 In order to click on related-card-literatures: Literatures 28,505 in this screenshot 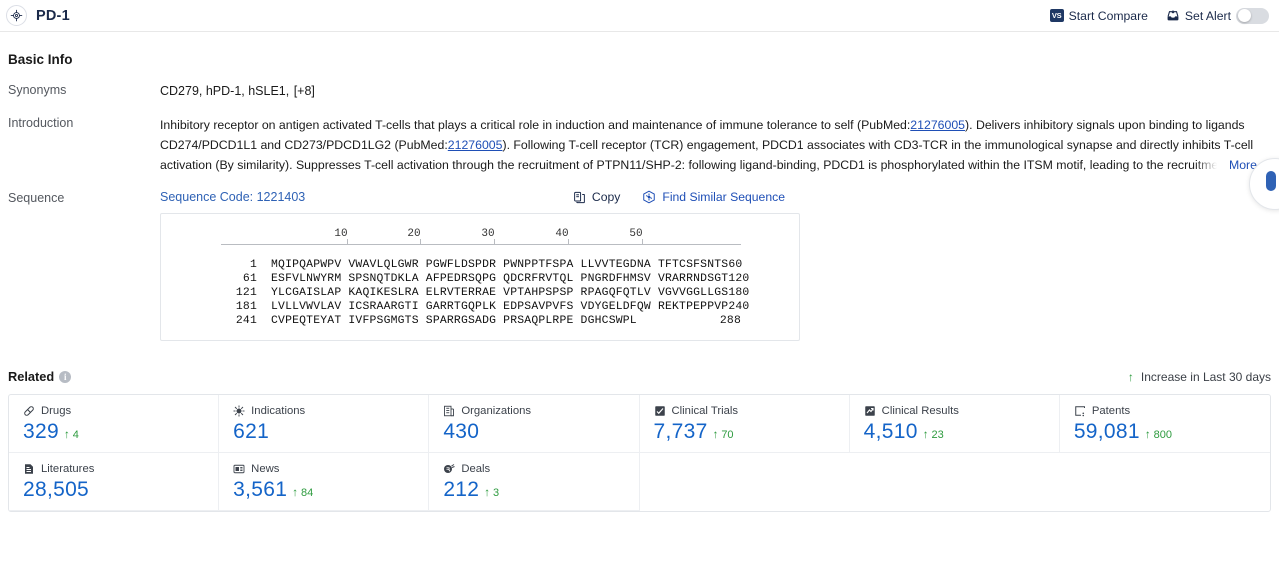, I will do `click(114, 482)`.